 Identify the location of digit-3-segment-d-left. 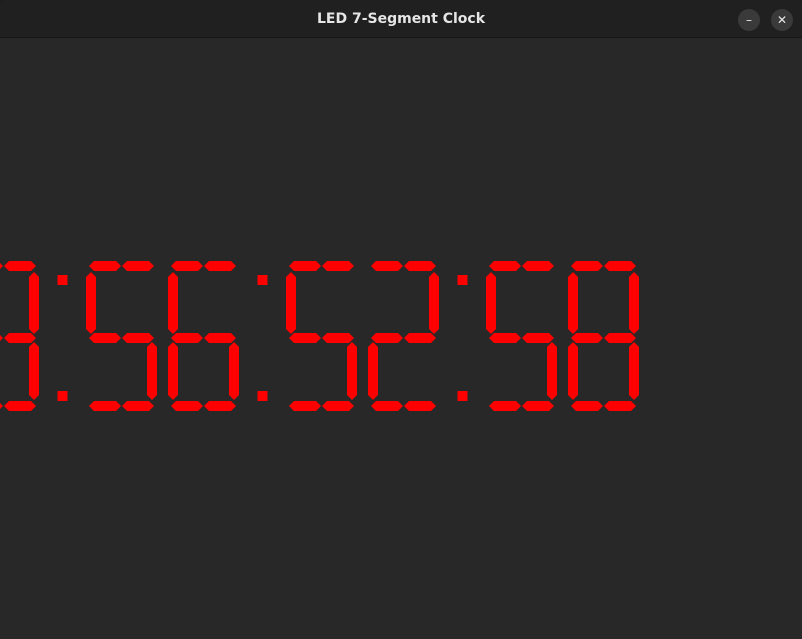
(305, 406).